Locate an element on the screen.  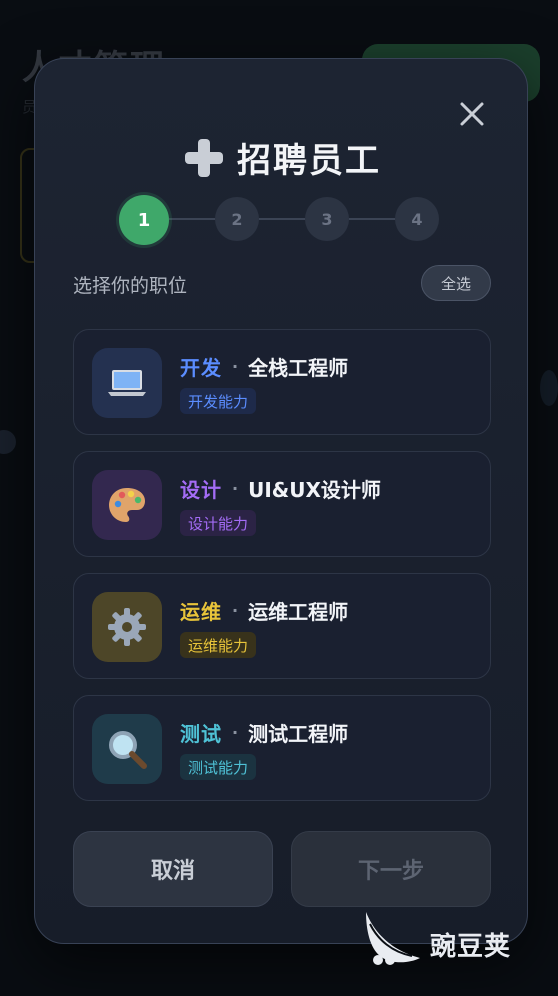
modal-header: 招聘员工 is located at coordinates (282, 157).